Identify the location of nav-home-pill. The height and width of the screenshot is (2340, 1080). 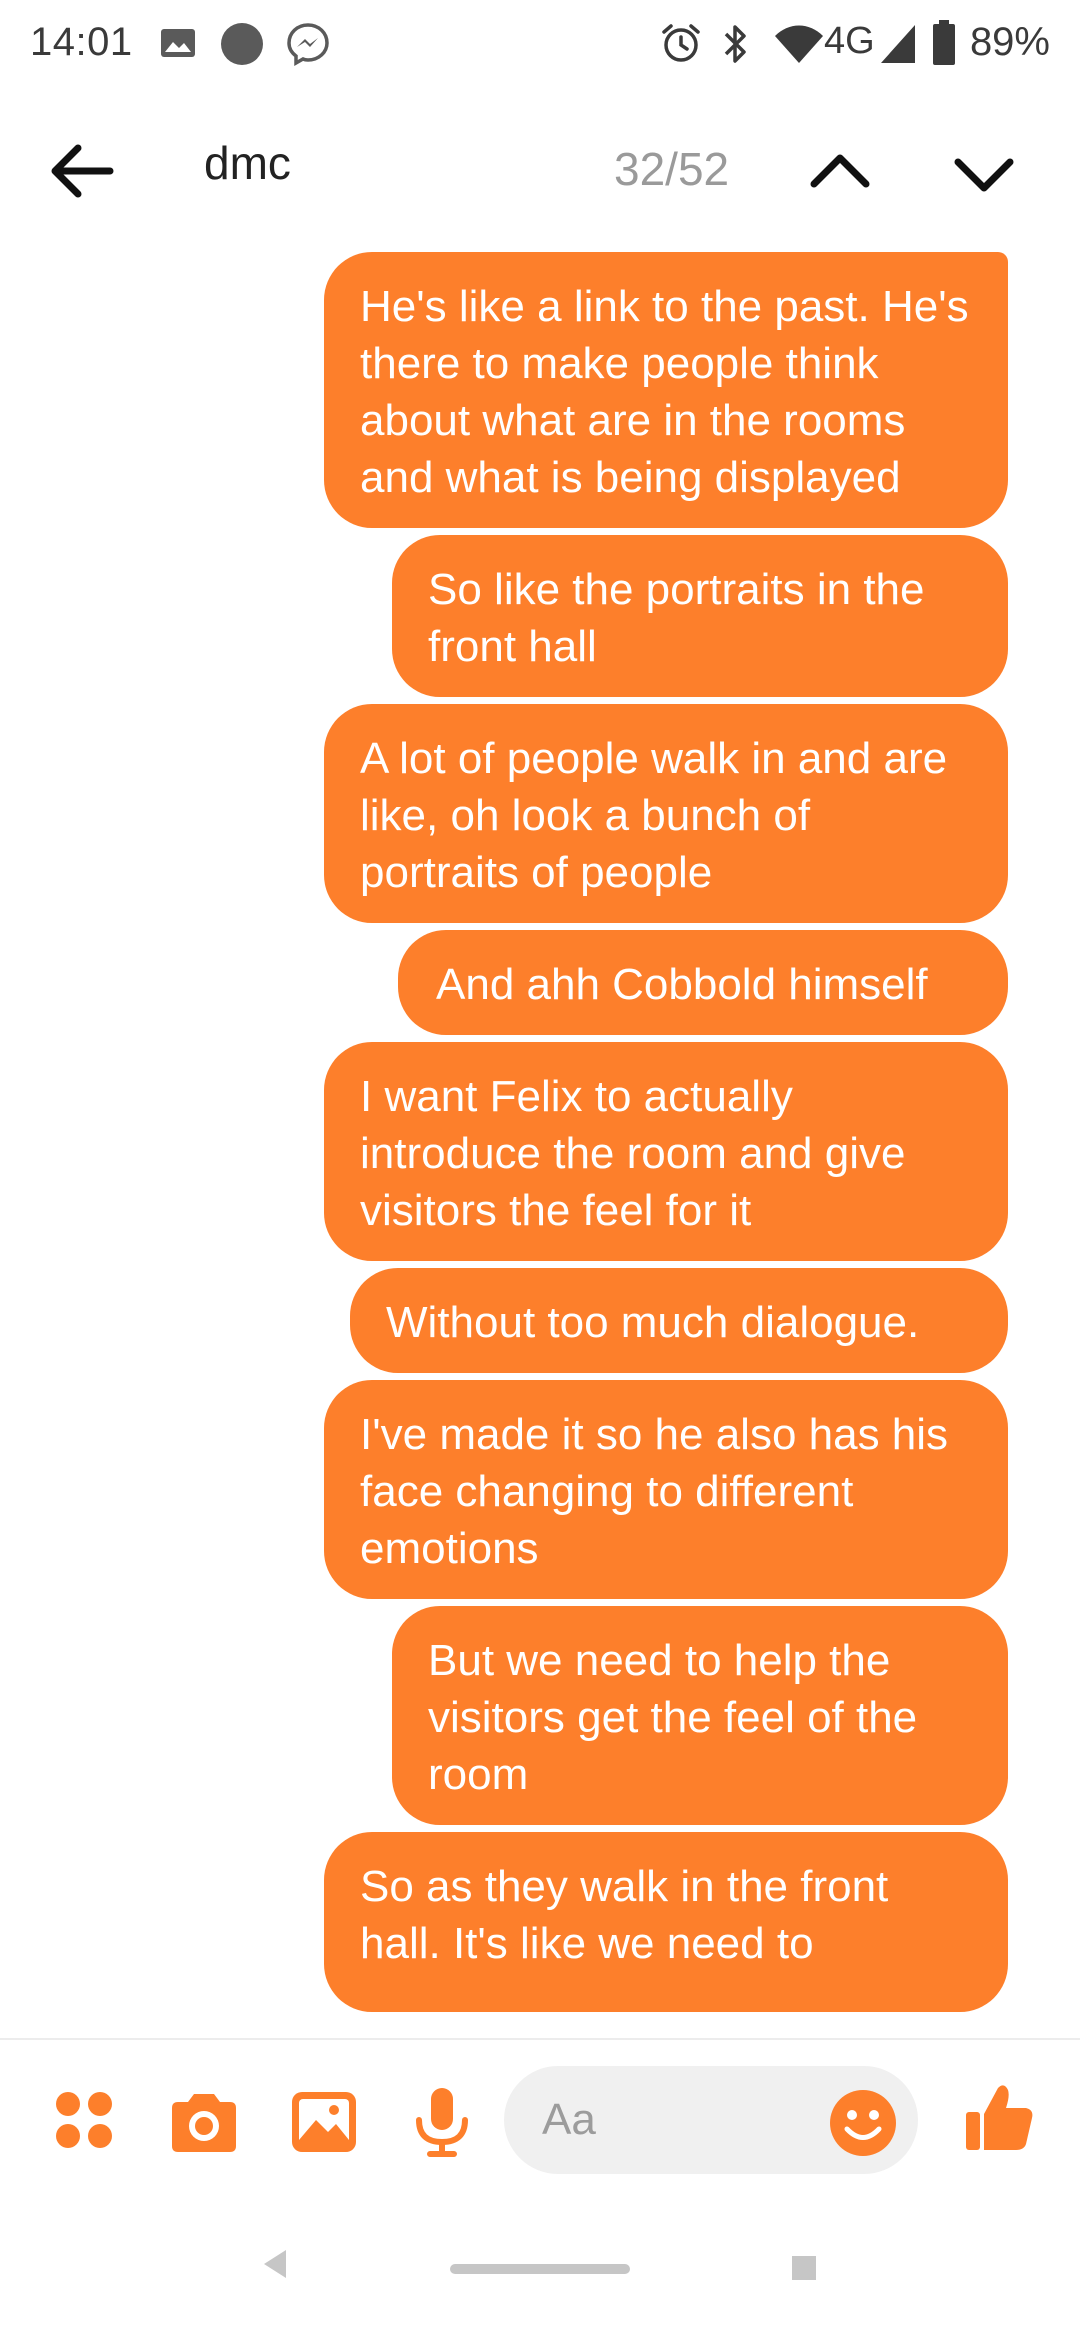
(540, 2269).